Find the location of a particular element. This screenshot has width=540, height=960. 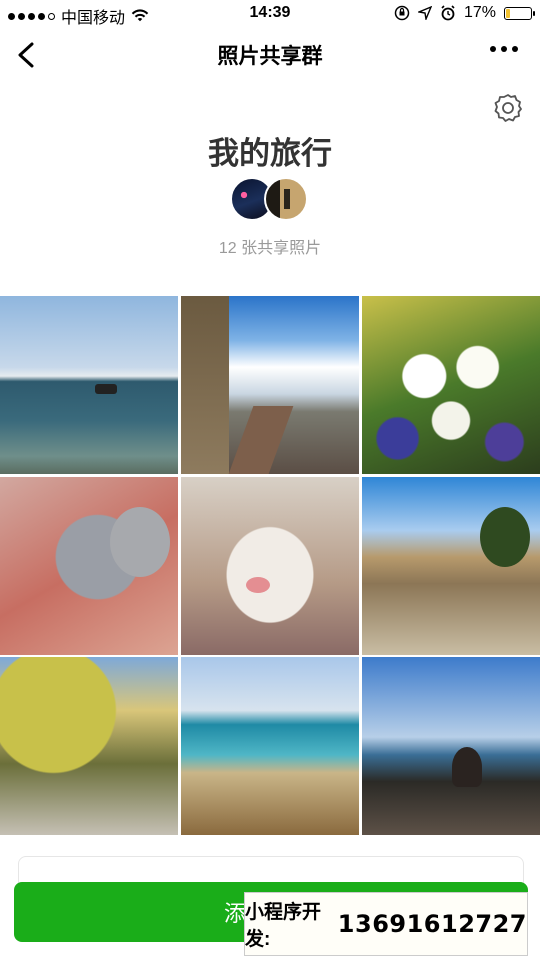

photo-coast-beach is located at coordinates (270, 746).